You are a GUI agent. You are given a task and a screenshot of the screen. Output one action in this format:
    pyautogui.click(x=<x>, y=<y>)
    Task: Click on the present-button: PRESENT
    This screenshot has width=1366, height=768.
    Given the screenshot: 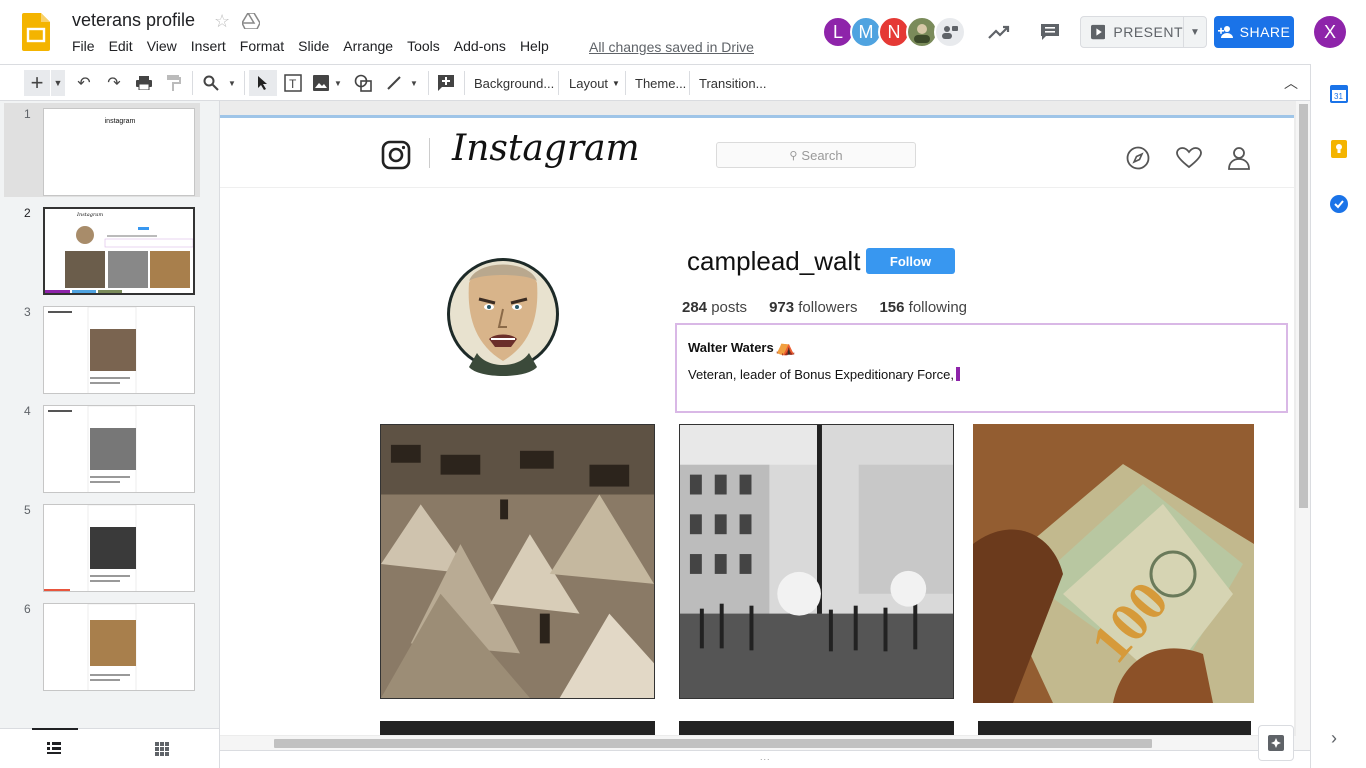 What is the action you would take?
    pyautogui.click(x=1132, y=32)
    